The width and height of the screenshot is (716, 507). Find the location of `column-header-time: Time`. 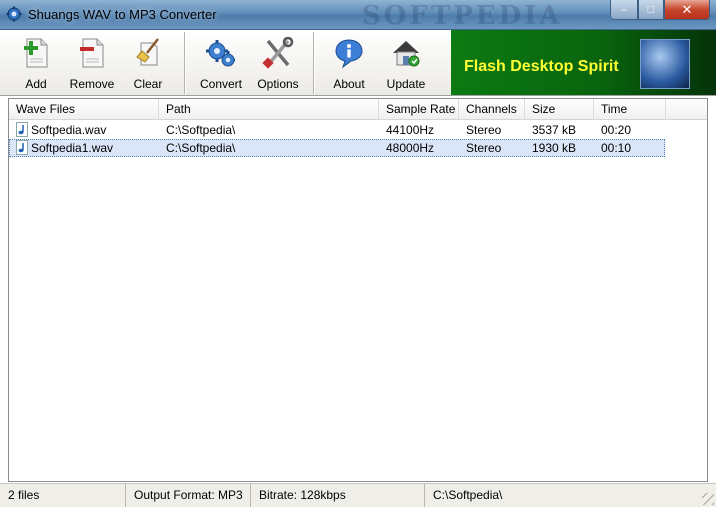

column-header-time: Time is located at coordinates (630, 109).